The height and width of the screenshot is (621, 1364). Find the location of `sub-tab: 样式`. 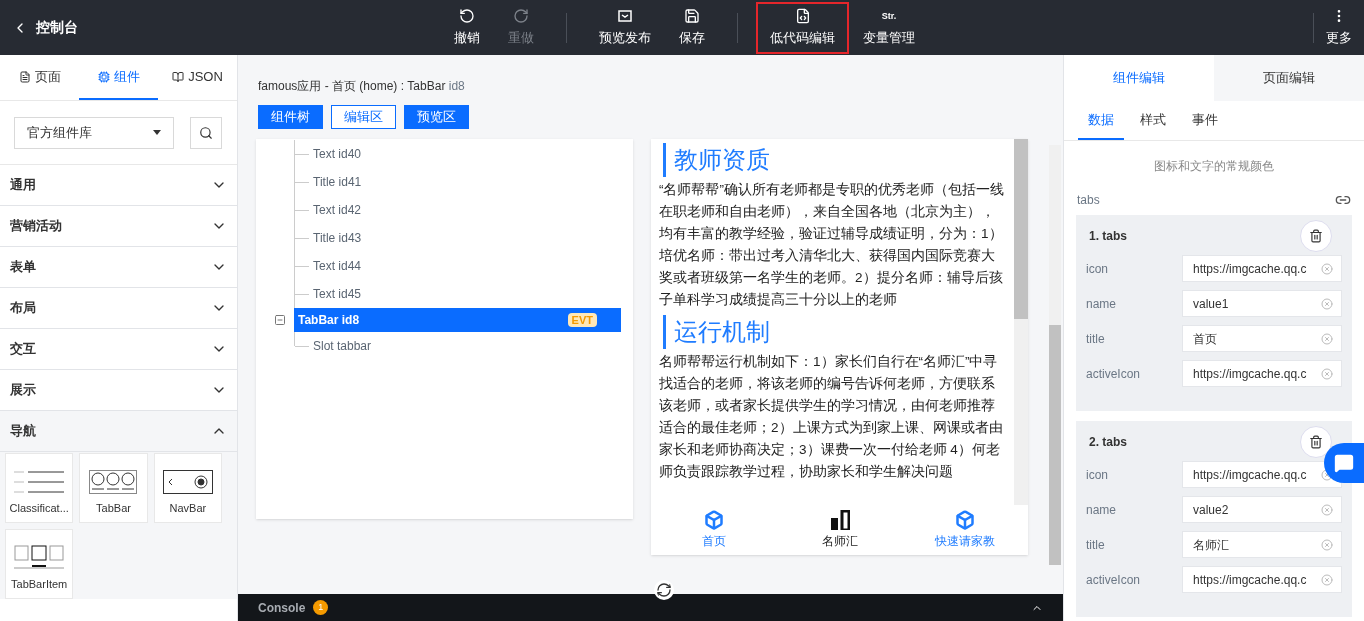

sub-tab: 样式 is located at coordinates (1153, 120).